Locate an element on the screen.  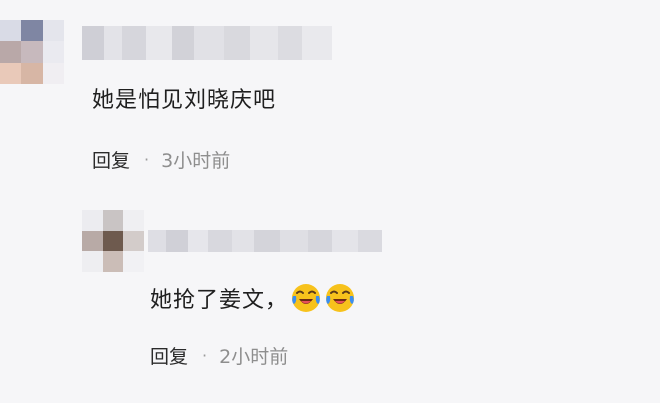
comment-meta: 回复 · 2小时前 is located at coordinates (219, 355).